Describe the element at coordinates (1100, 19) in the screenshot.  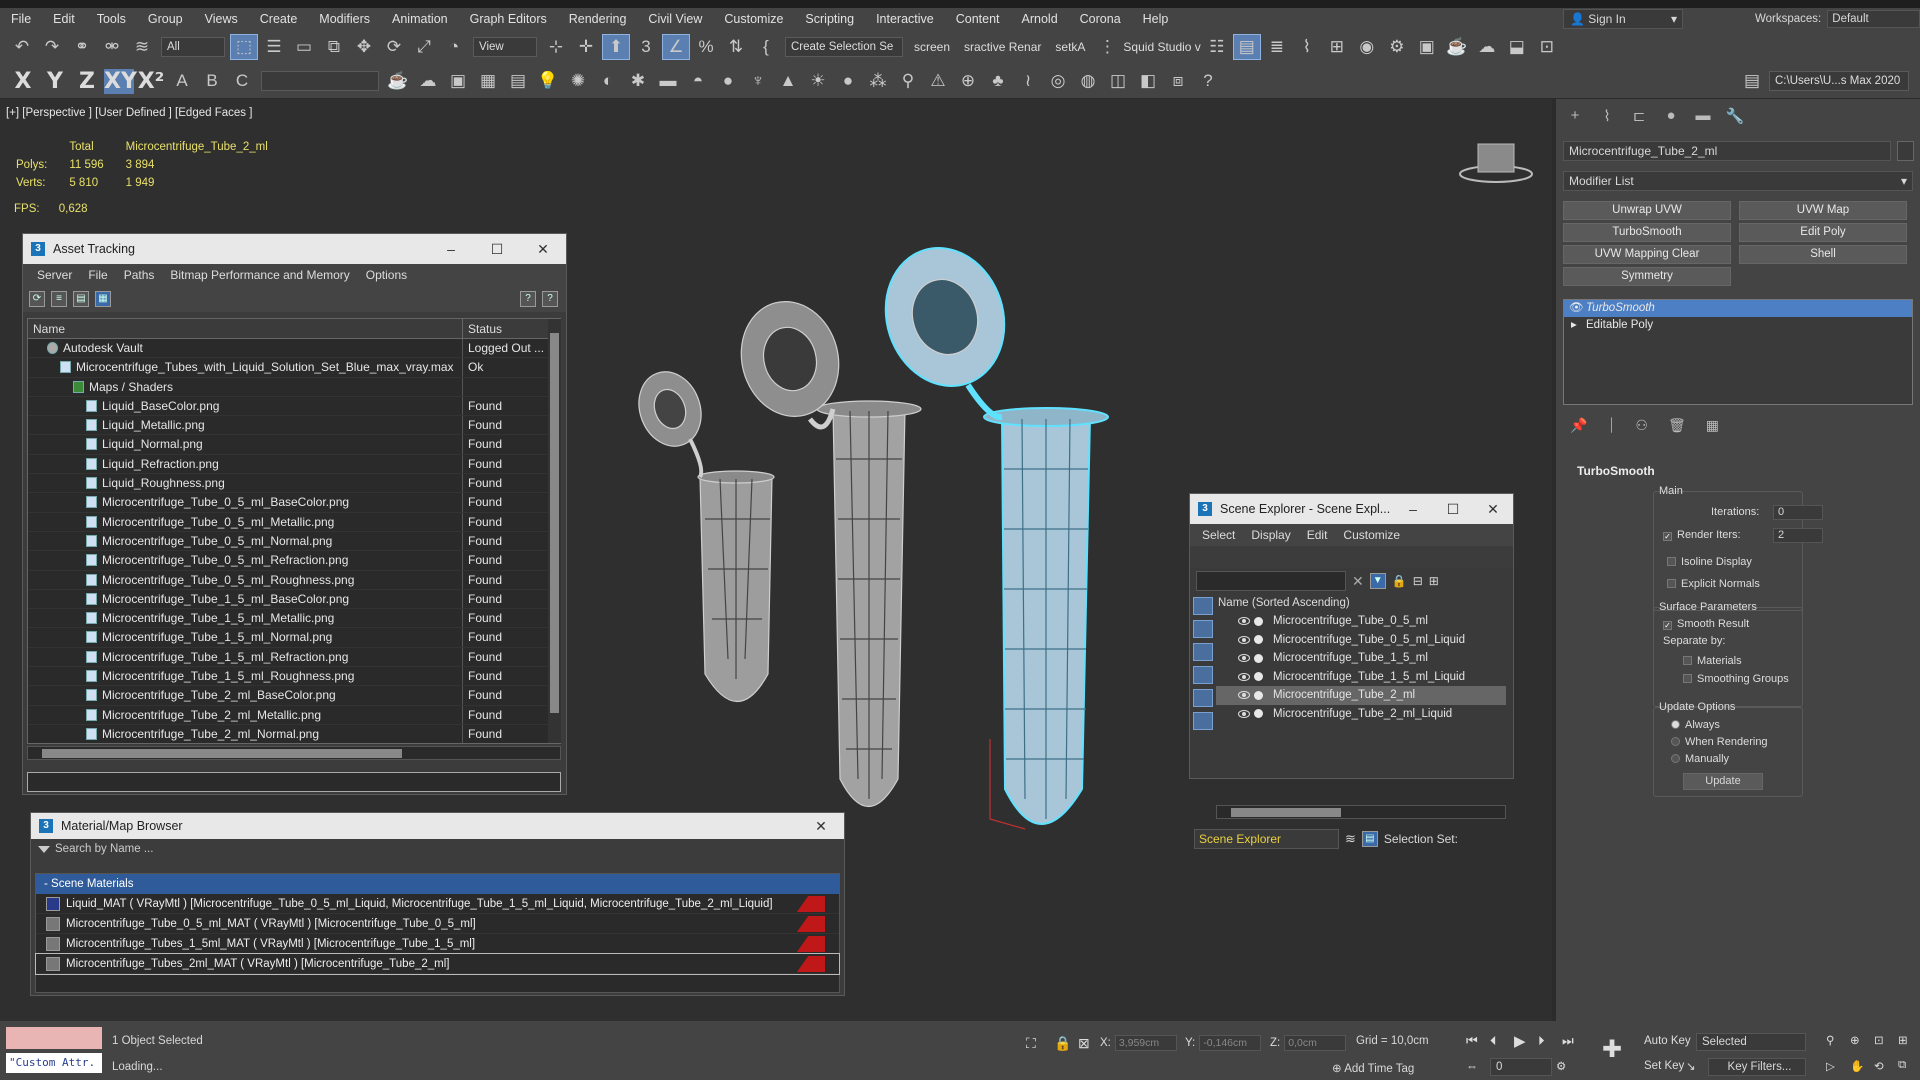
I see `menu-corona: Corona` at that location.